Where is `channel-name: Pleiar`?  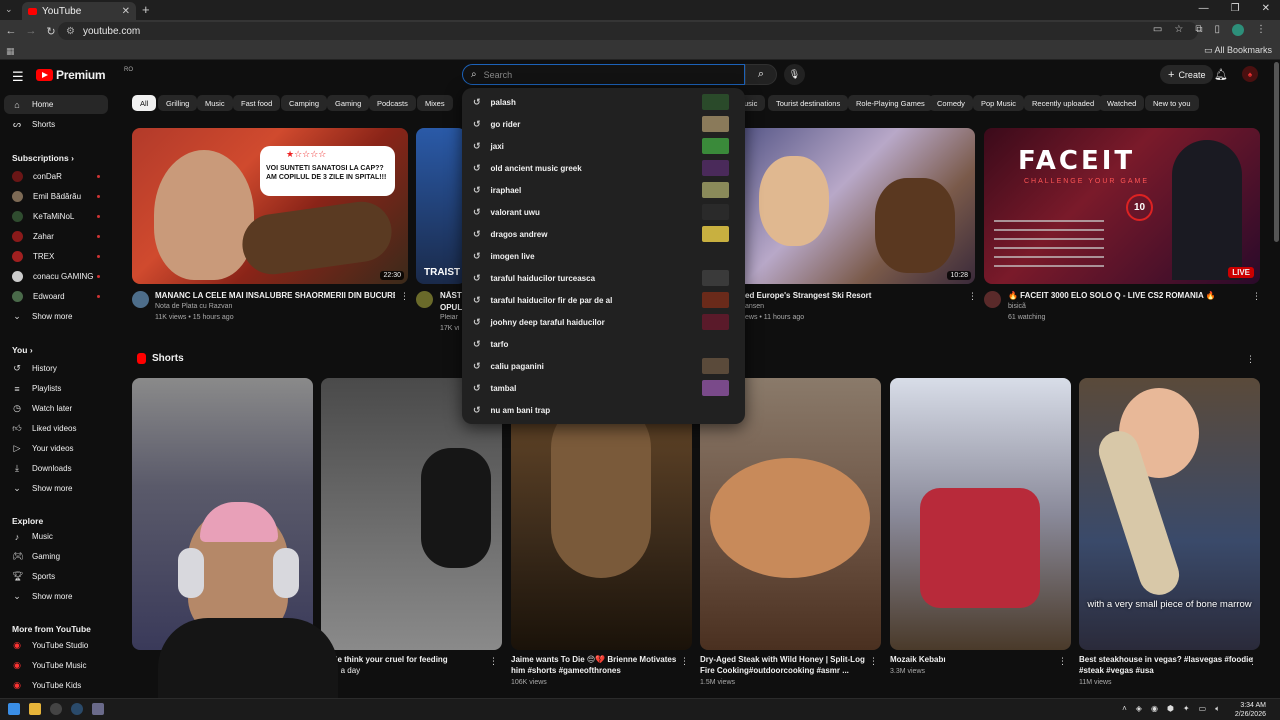
channel-name: Pleiar is located at coordinates (451, 317).